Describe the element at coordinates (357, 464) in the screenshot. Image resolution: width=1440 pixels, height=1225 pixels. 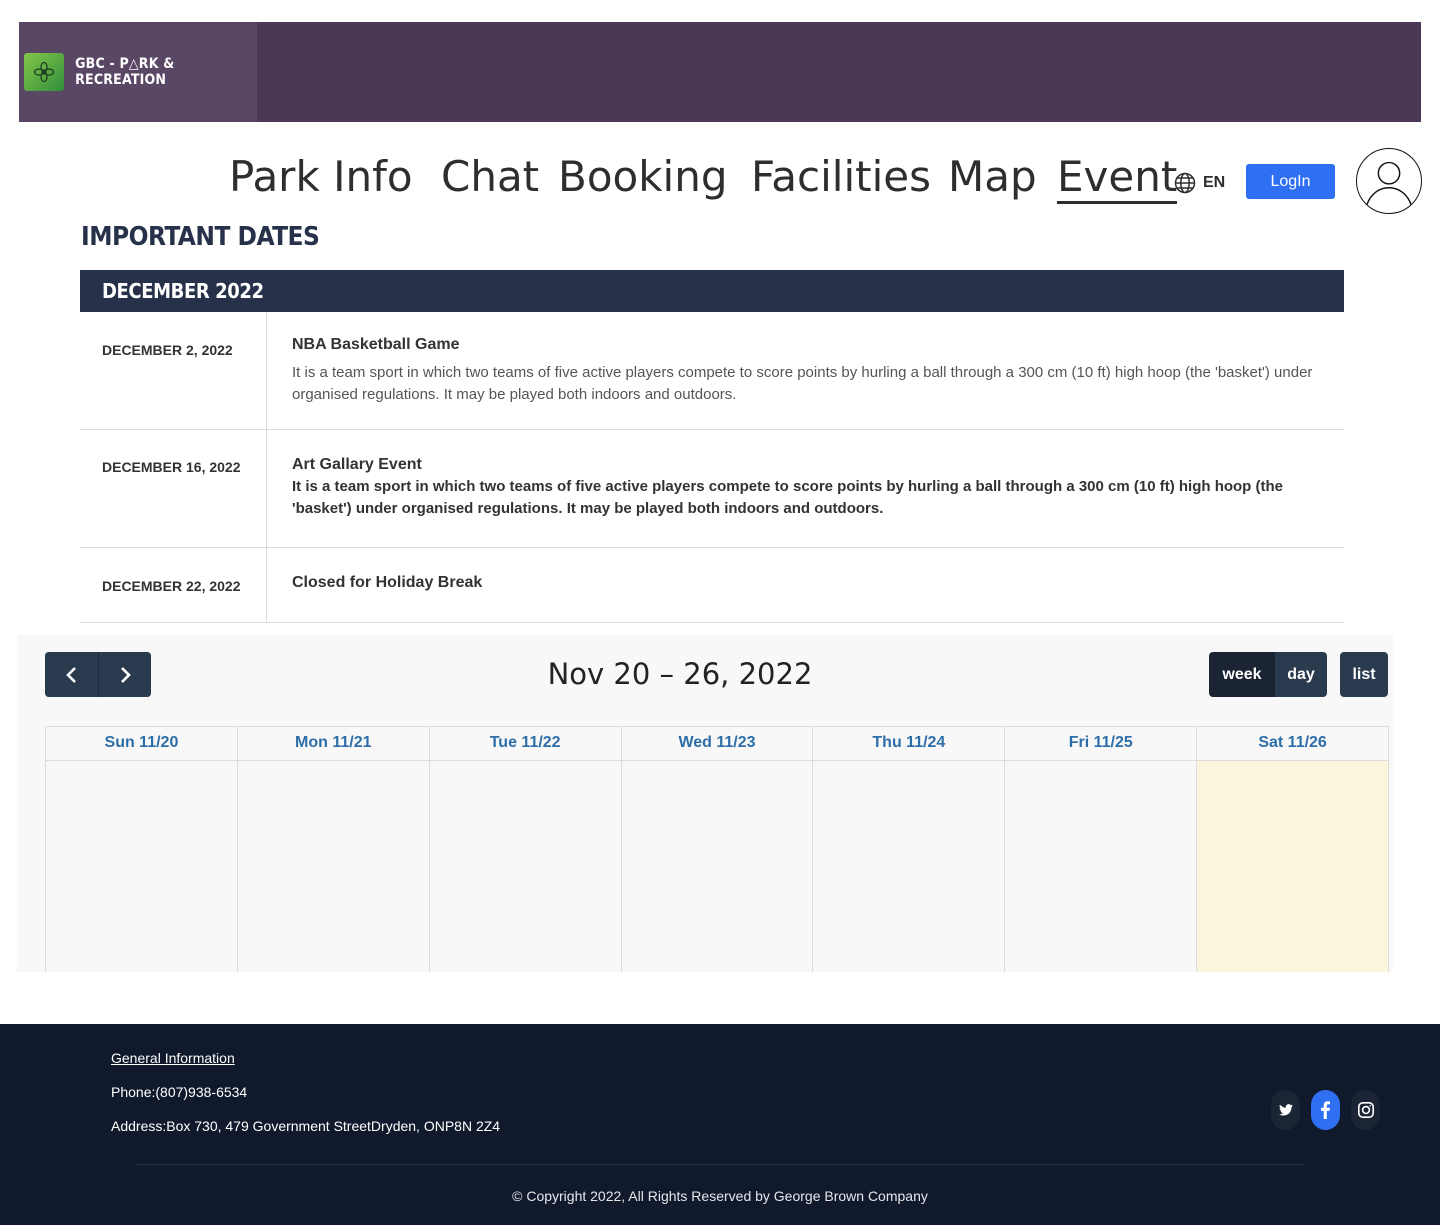
I see `event-title: Art Gallary Event` at that location.